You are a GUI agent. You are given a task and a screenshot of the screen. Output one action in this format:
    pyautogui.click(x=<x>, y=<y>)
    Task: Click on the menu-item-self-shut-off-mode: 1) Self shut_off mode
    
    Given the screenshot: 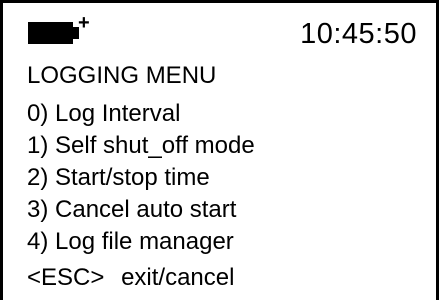 What is the action you would take?
    pyautogui.click(x=141, y=146)
    